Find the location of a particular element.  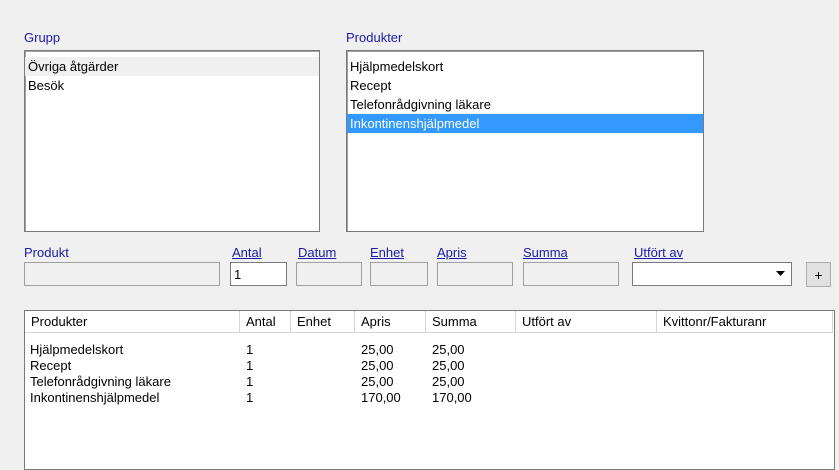

produkter-item: Hjälpmedelskort is located at coordinates (525, 66).